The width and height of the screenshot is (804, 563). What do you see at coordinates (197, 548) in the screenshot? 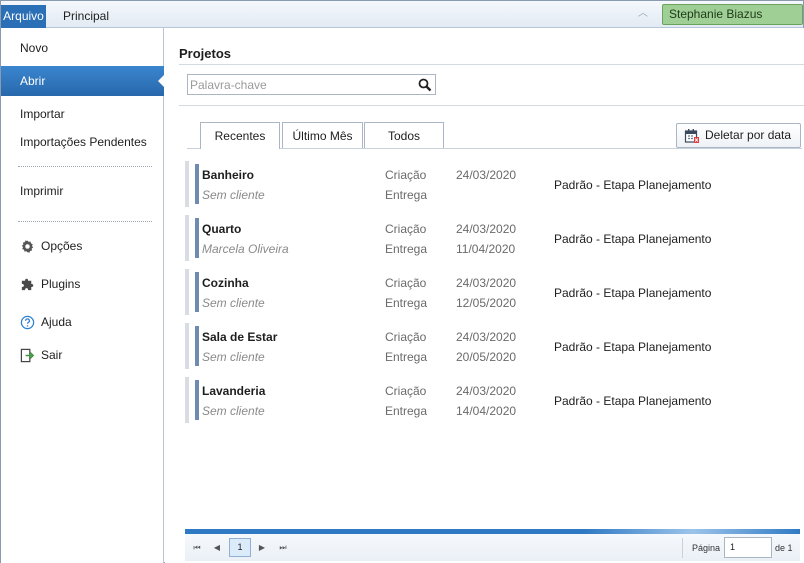
I see `first-page-icon: ⏮` at bounding box center [197, 548].